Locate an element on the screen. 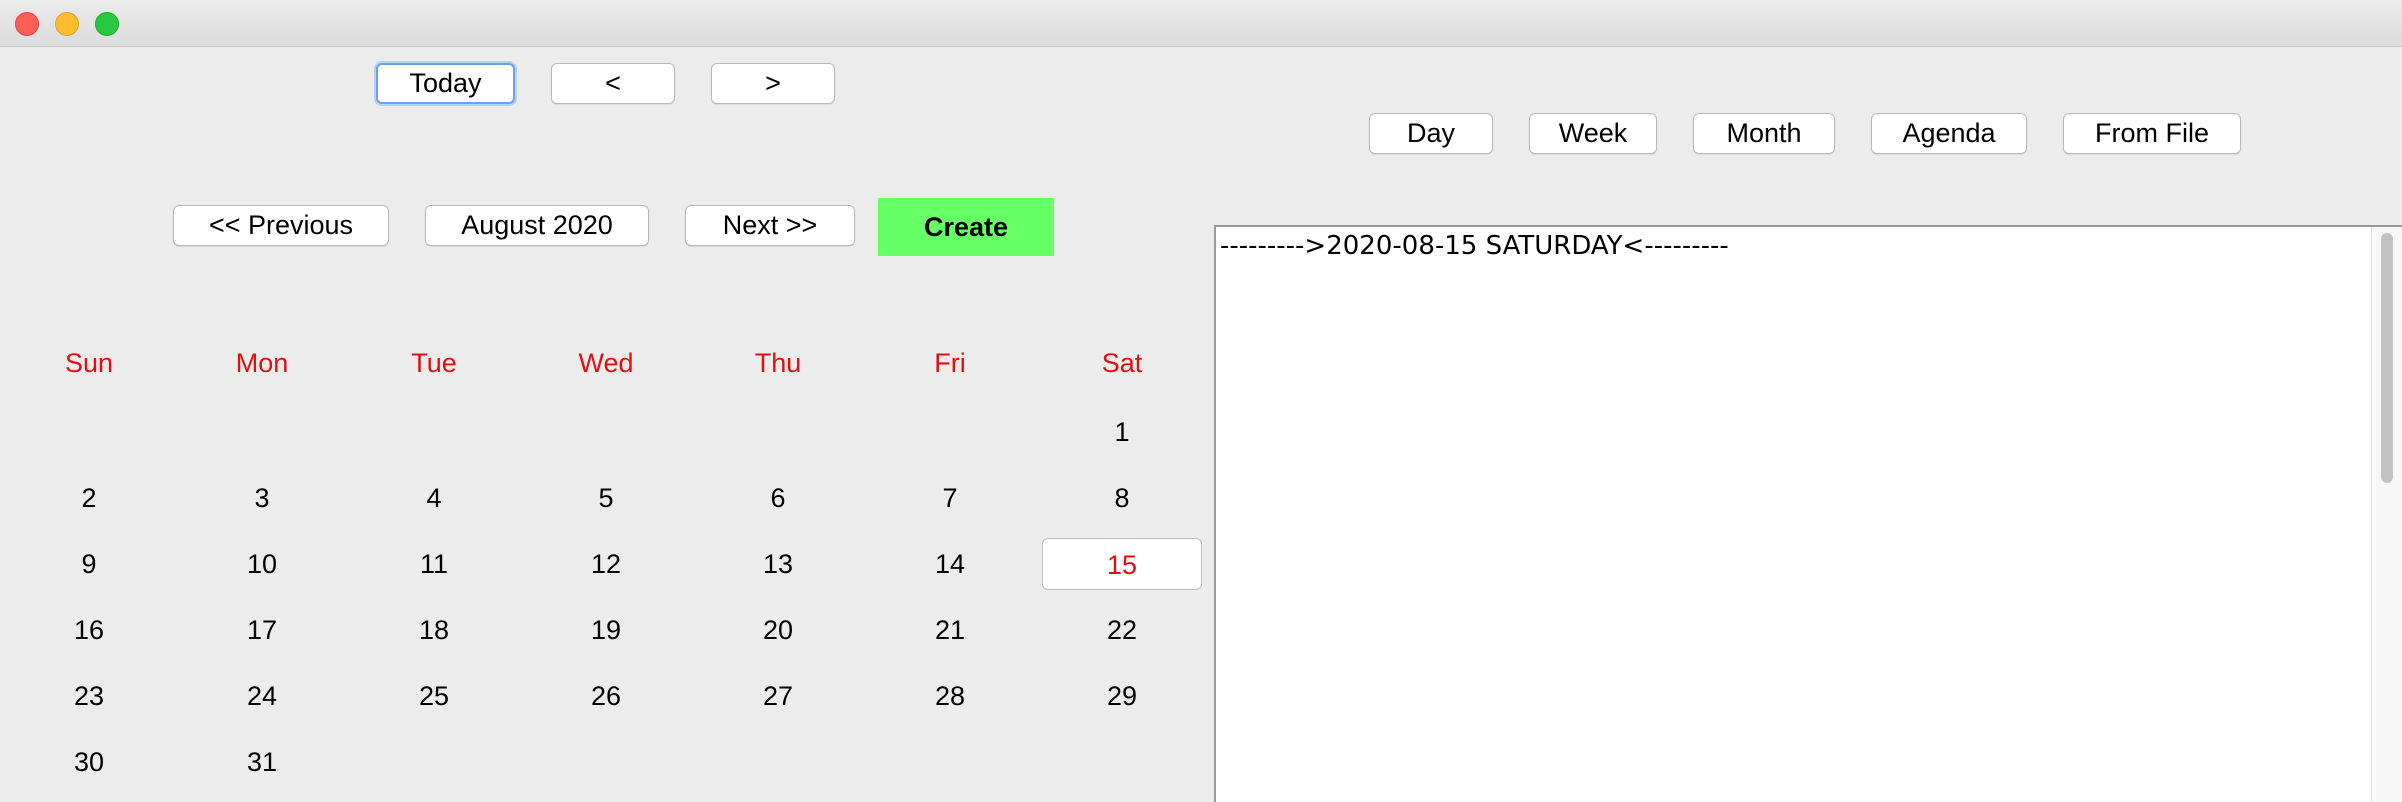 This screenshot has height=802, width=2402. calendar-day: 17 is located at coordinates (262, 630).